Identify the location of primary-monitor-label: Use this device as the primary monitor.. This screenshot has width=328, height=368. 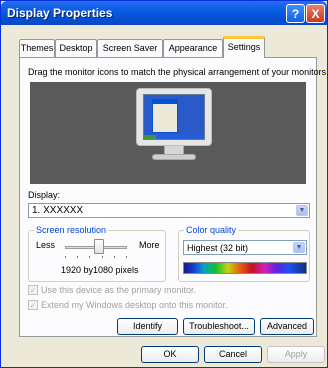
(119, 290).